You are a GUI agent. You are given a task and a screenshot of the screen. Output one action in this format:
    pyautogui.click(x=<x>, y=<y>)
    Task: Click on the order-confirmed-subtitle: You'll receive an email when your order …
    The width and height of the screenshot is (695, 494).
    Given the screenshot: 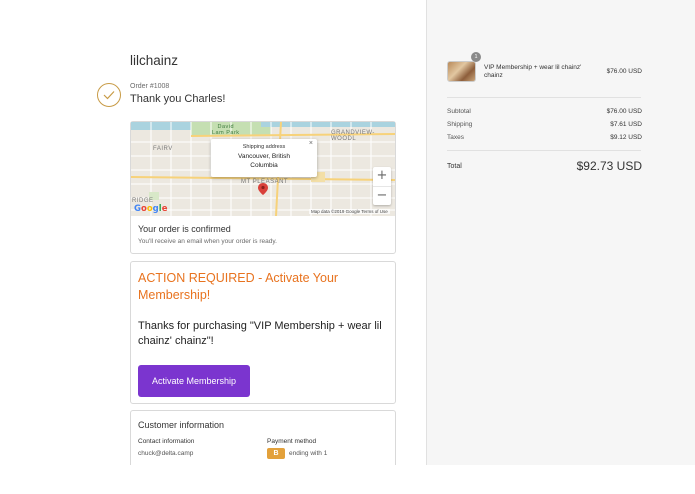 What is the action you would take?
    pyautogui.click(x=207, y=241)
    